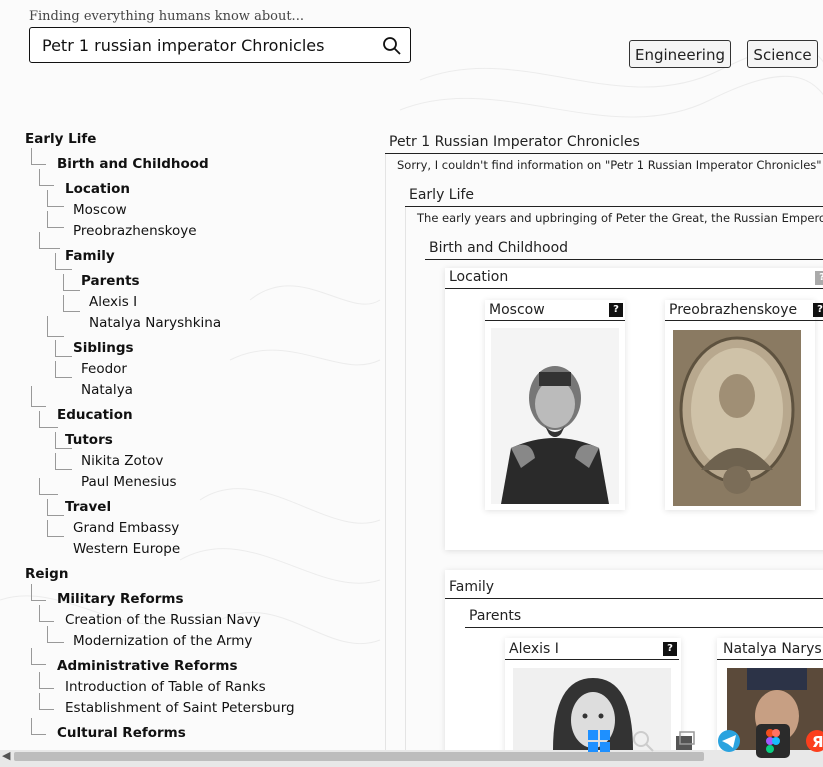  What do you see at coordinates (472, 587) in the screenshot?
I see `section-family: Family` at bounding box center [472, 587].